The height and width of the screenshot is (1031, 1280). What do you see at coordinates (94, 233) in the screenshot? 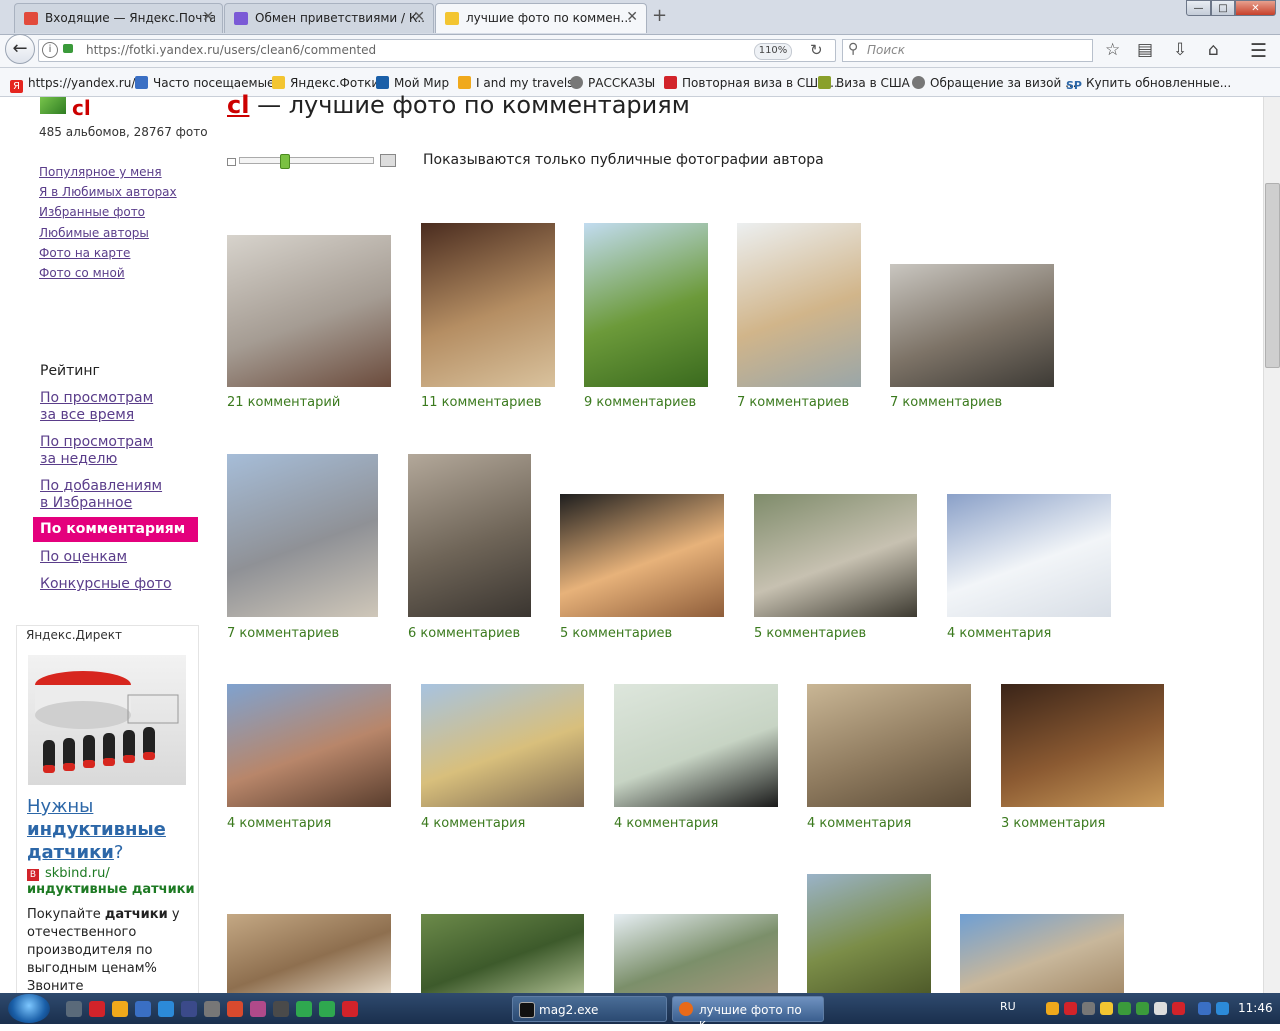
I see `link-favorite-authors: Любимые авторы` at bounding box center [94, 233].